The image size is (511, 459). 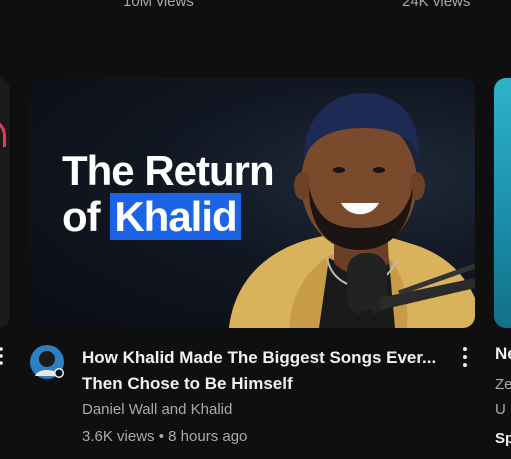 I want to click on right-video-thumbnail-partial, so click(x=502, y=203).